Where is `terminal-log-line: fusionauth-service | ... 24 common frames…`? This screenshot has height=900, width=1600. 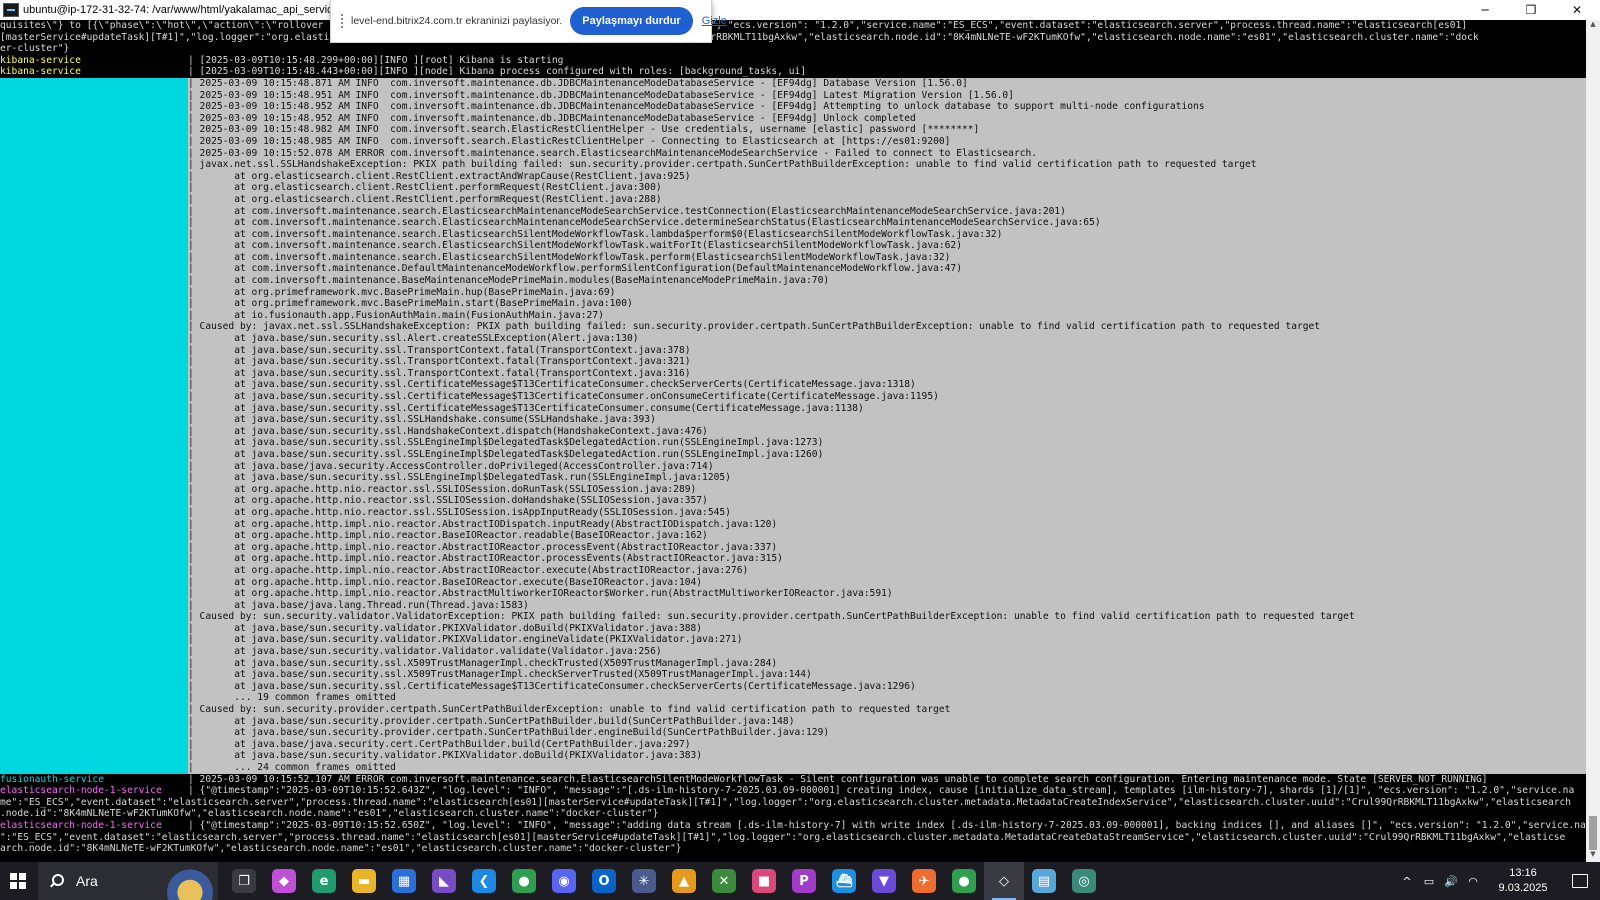 terminal-log-line: fusionauth-service | ... 24 common frames… is located at coordinates (793, 768).